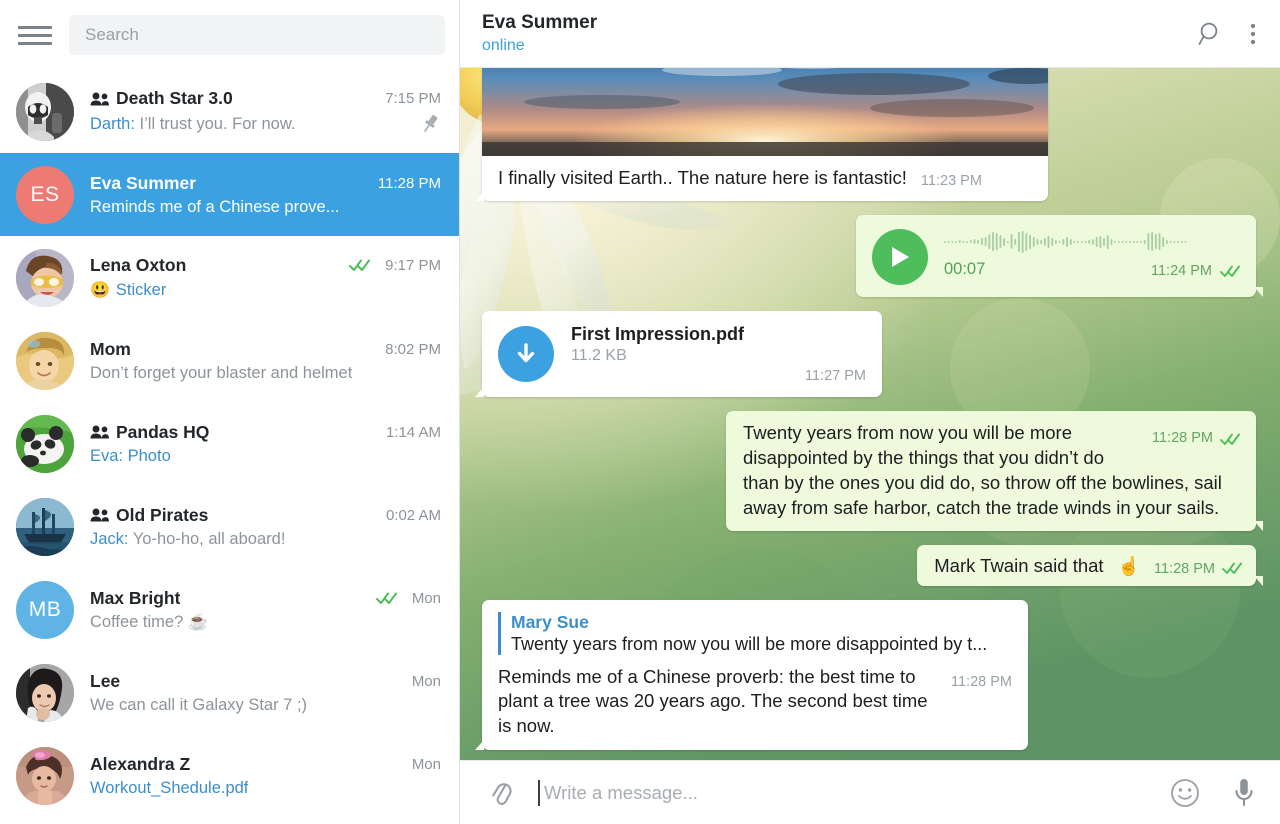 Image resolution: width=1280 pixels, height=824 pixels. I want to click on message-row-file: First Impression.pdf 11.2 KB 11:27 PM, so click(865, 354).